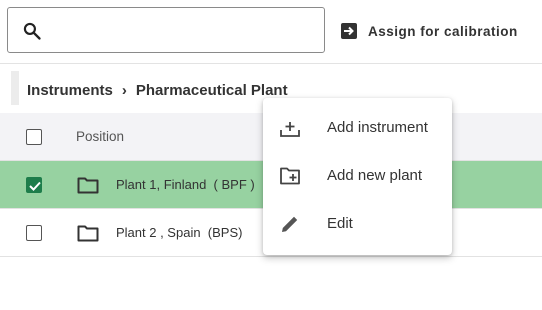 The image size is (542, 310). What do you see at coordinates (290, 176) in the screenshot?
I see `add-folder-icon` at bounding box center [290, 176].